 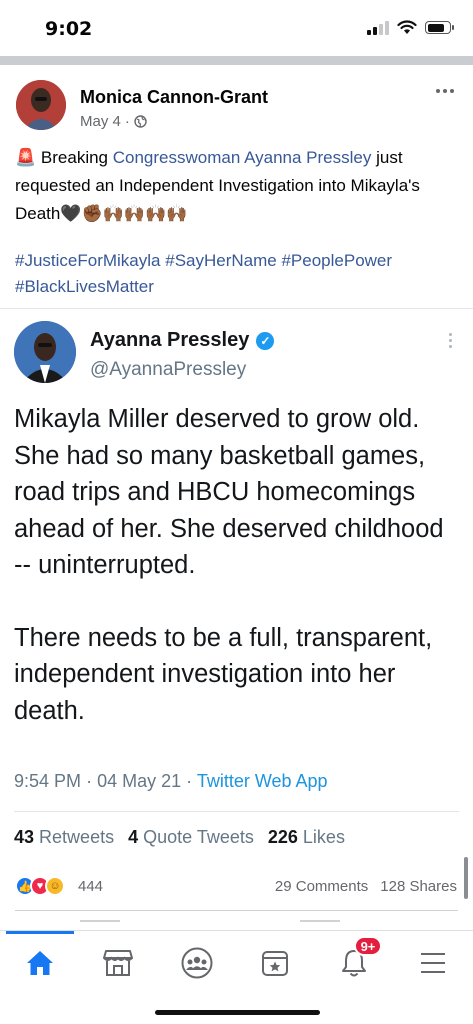 What do you see at coordinates (74, 157) in the screenshot?
I see `post-text-prefix: Breaking` at bounding box center [74, 157].